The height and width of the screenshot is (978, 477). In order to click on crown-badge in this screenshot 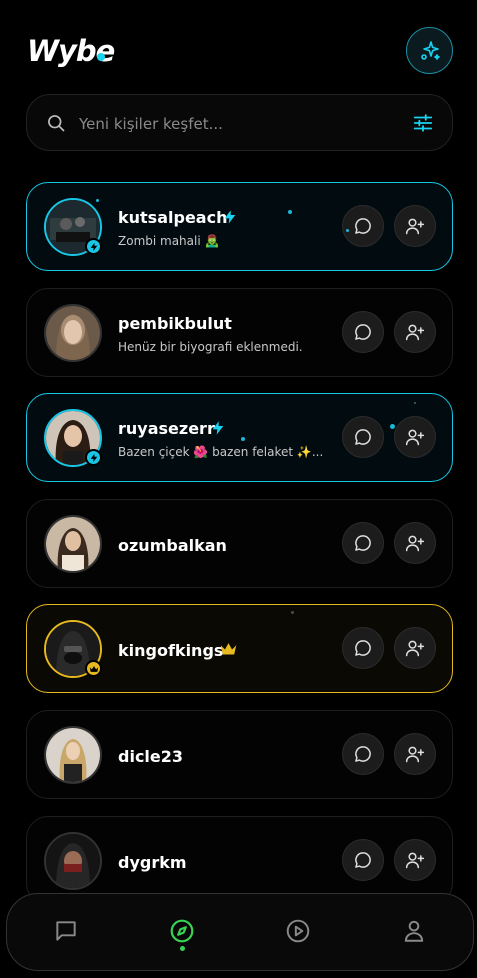, I will do `click(93, 668)`.